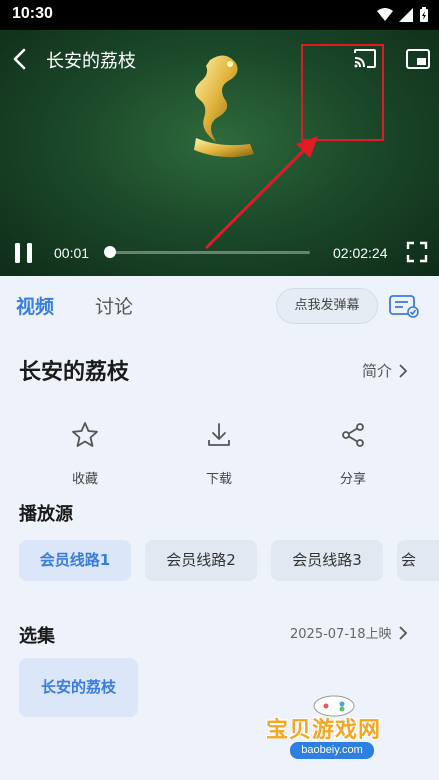 The height and width of the screenshot is (780, 439). What do you see at coordinates (46, 514) in the screenshot?
I see `sources-title: 播放源` at bounding box center [46, 514].